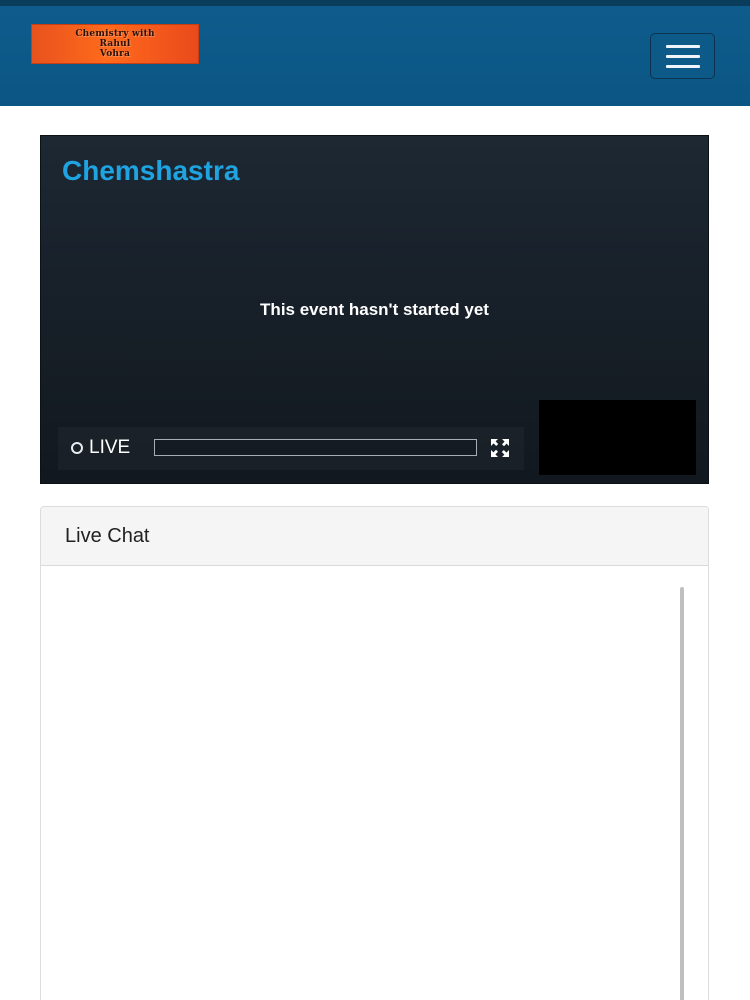 This screenshot has height=1000, width=750. I want to click on progress-bar, so click(315, 447).